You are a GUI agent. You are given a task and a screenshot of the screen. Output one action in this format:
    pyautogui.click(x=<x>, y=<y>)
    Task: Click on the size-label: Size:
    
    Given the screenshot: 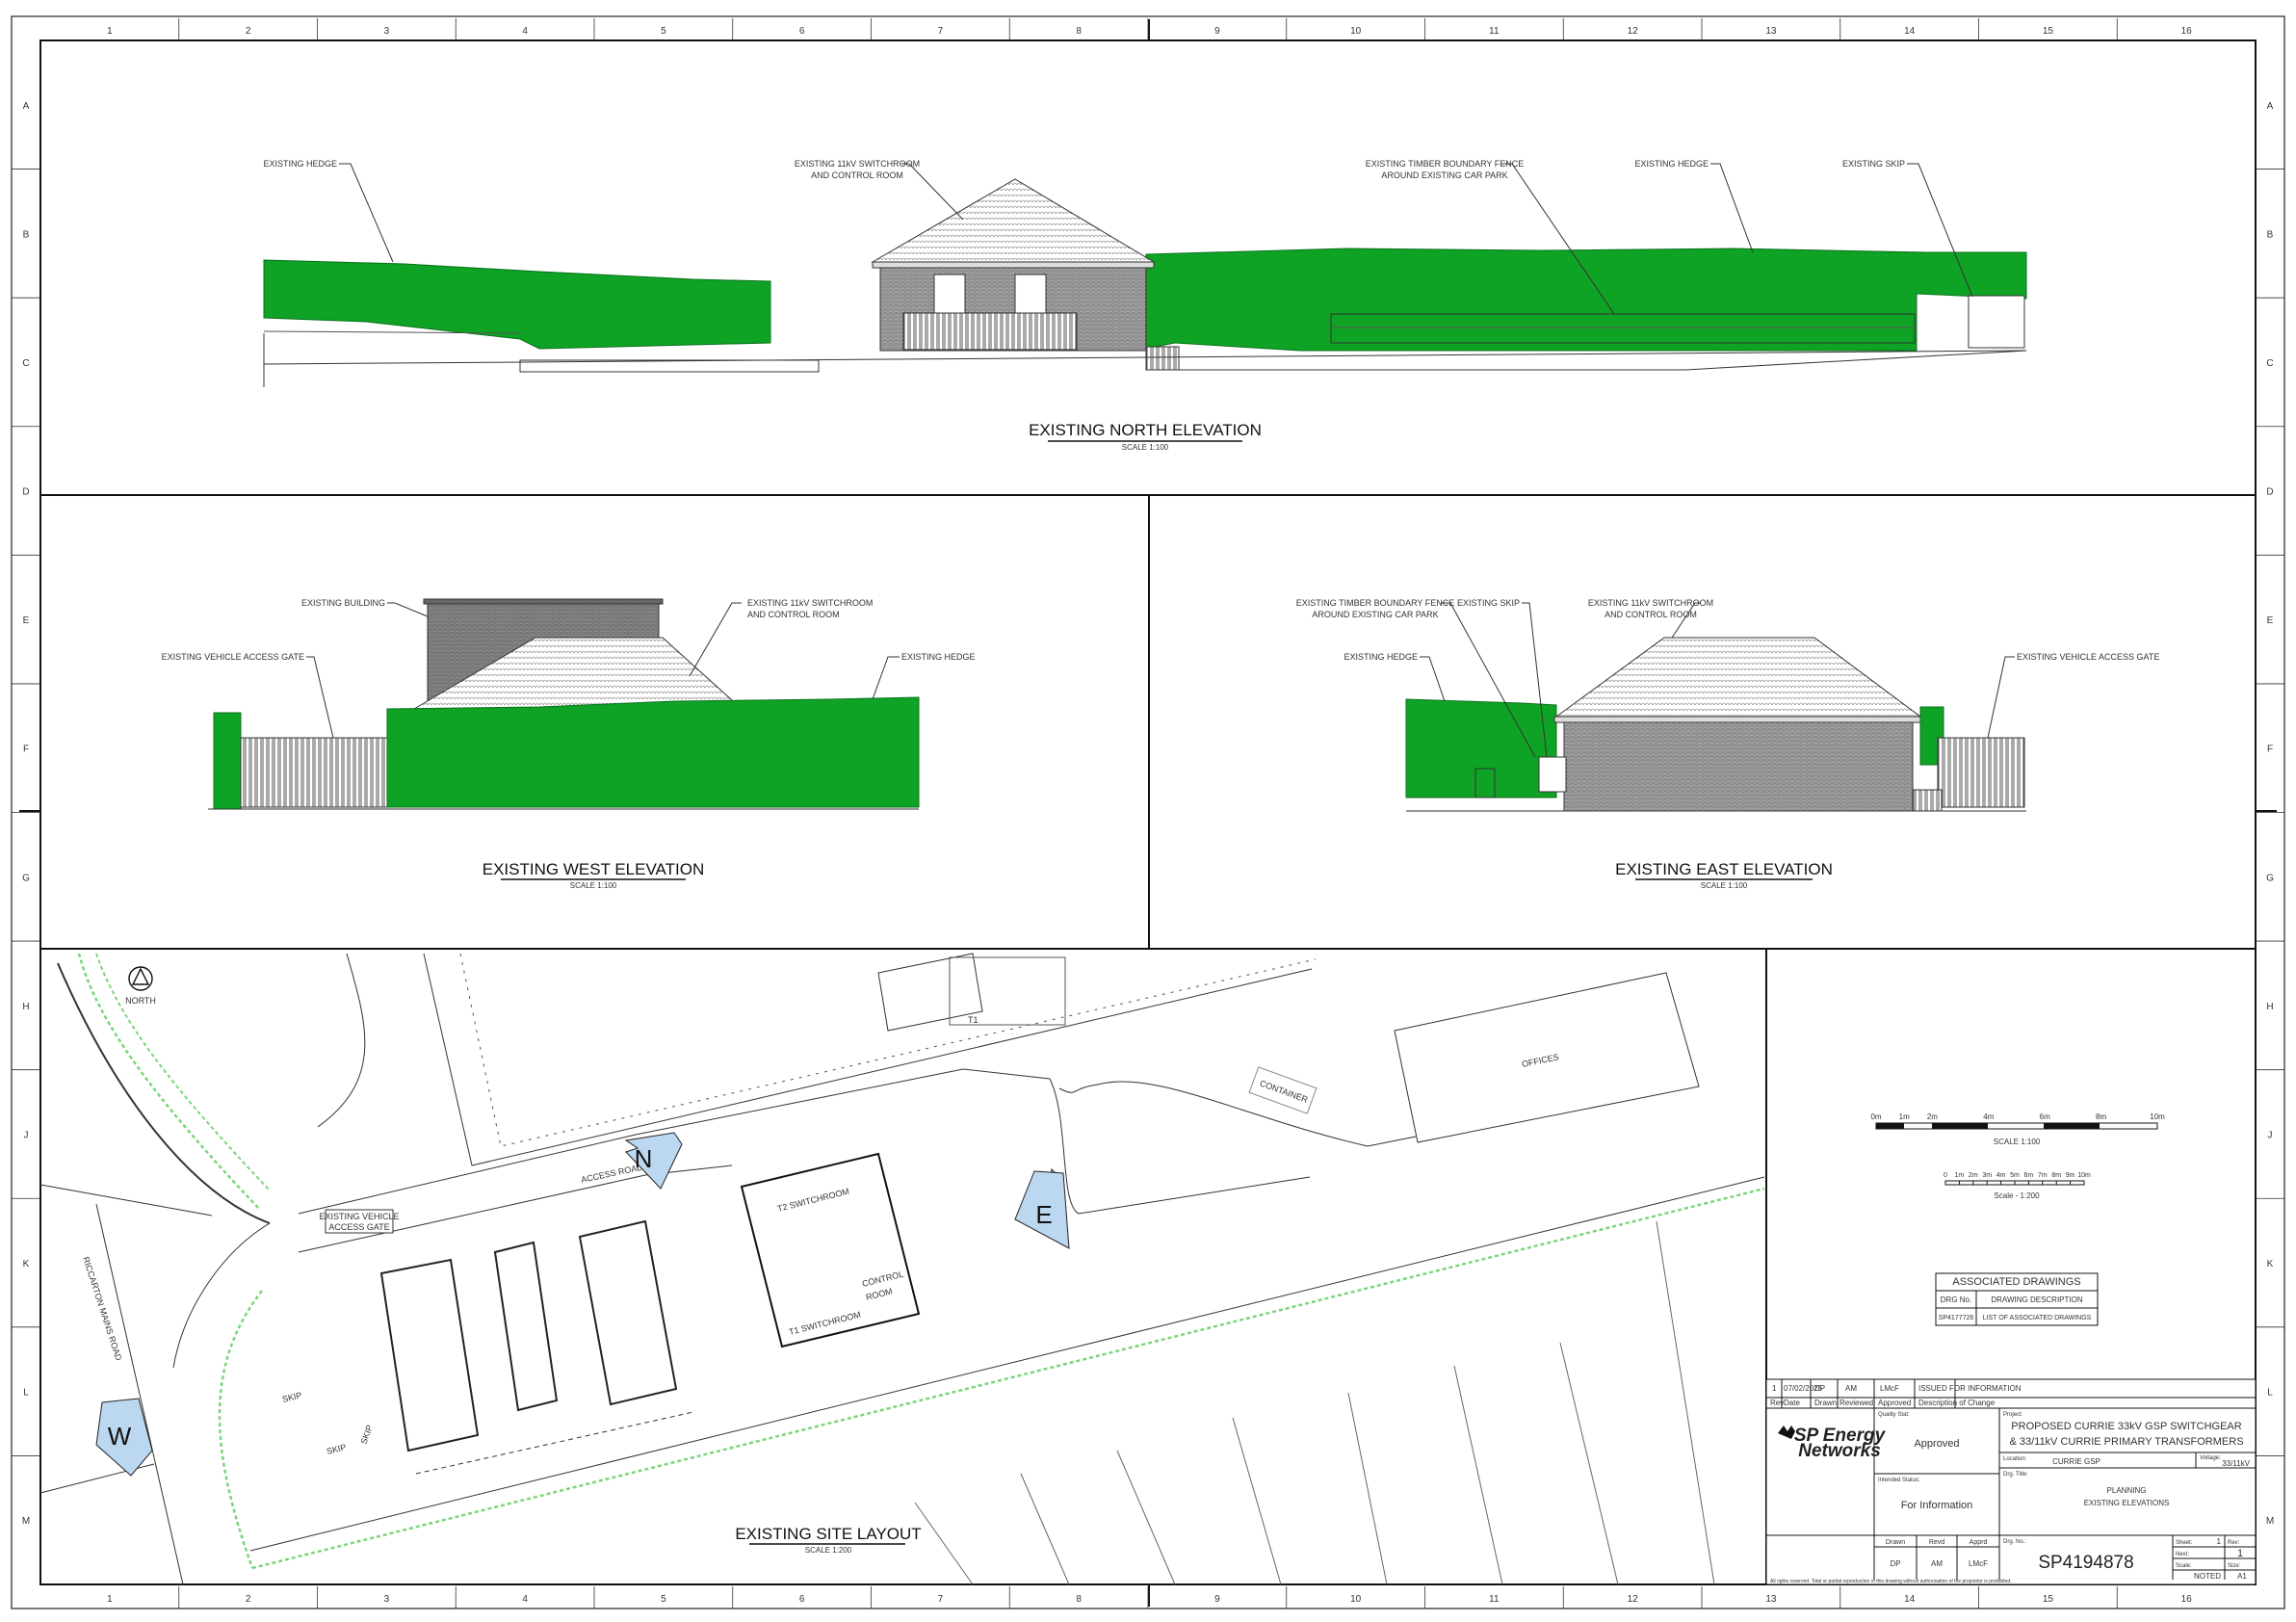 What is the action you would take?
    pyautogui.click(x=2234, y=1566)
    